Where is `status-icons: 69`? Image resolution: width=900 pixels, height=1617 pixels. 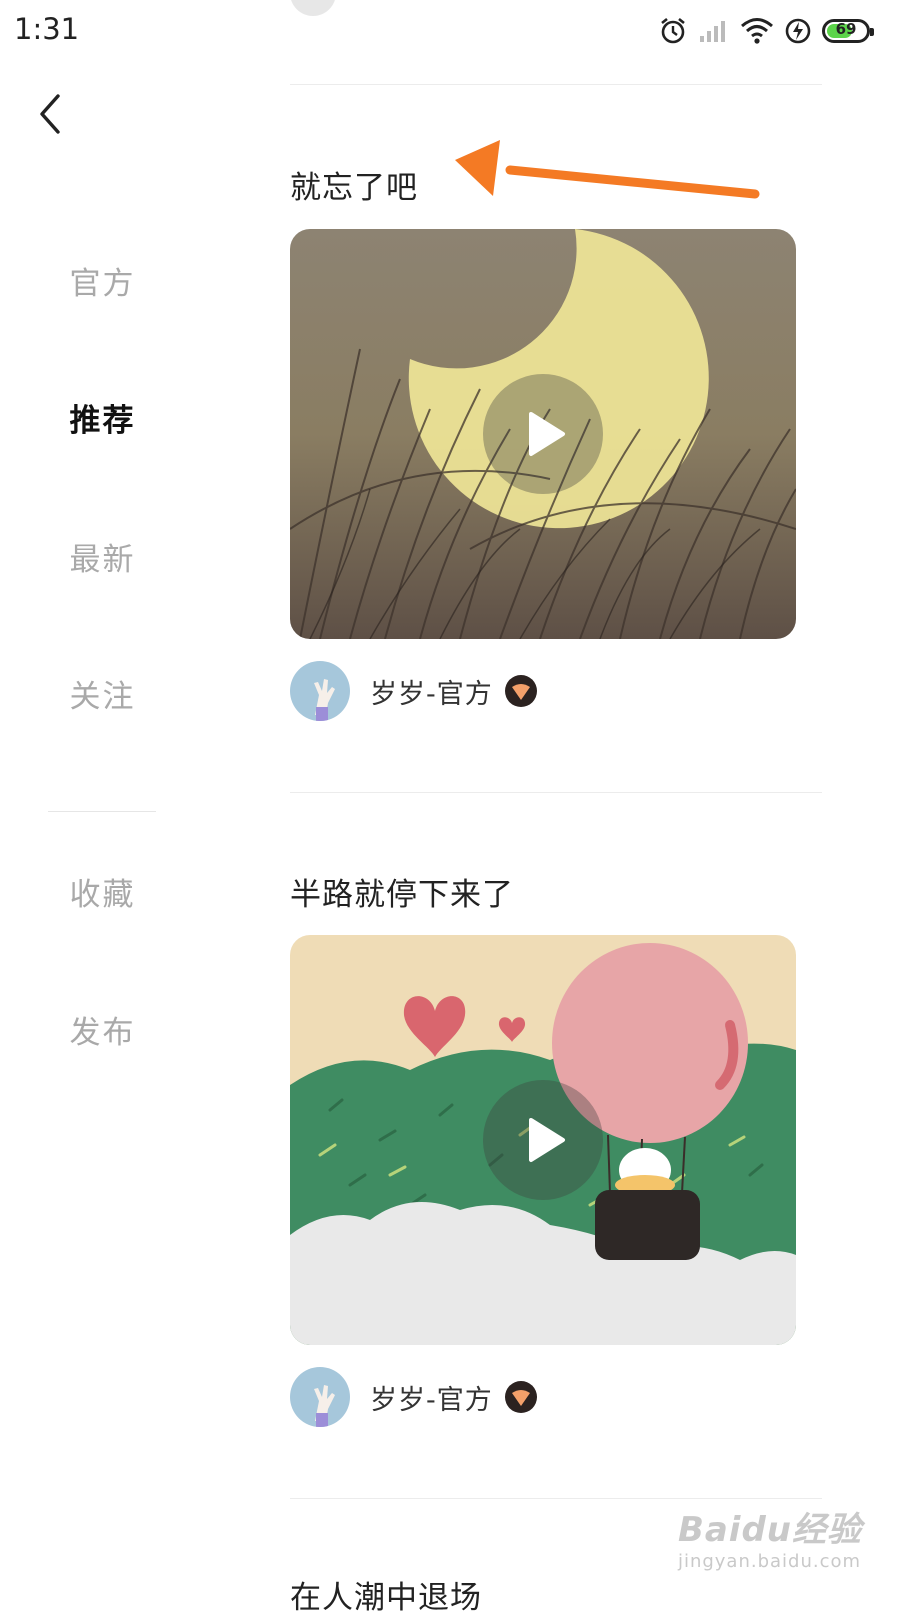
status-icons: 69 is located at coordinates (766, 31).